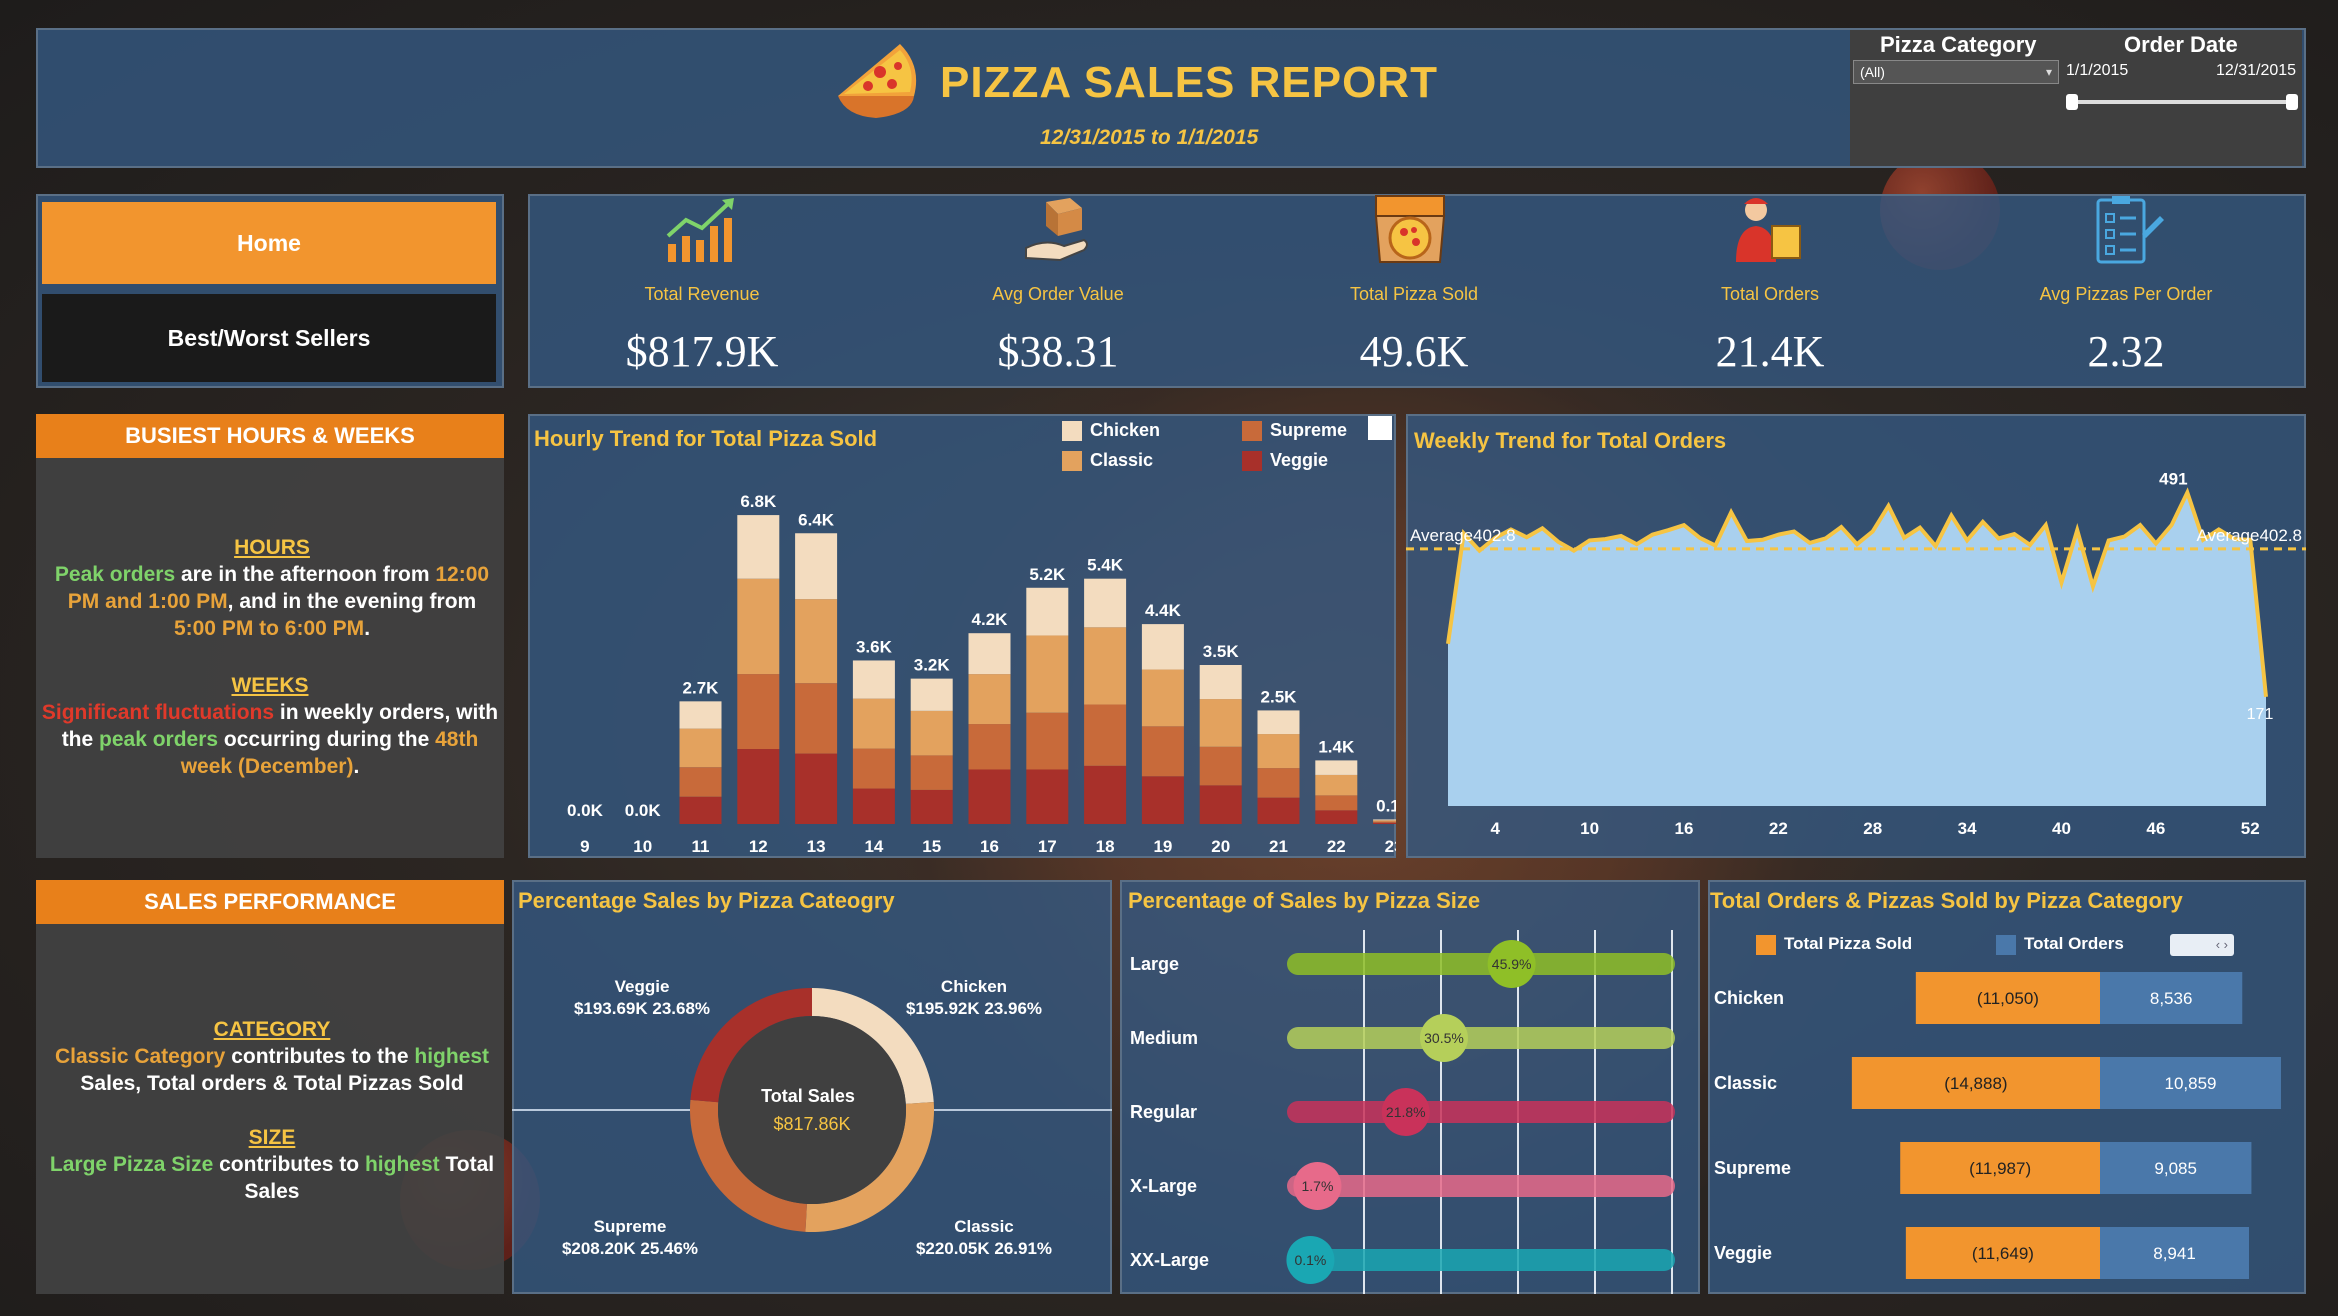  Describe the element at coordinates (1056, 230) in the screenshot. I see `box-hand-icon` at that location.